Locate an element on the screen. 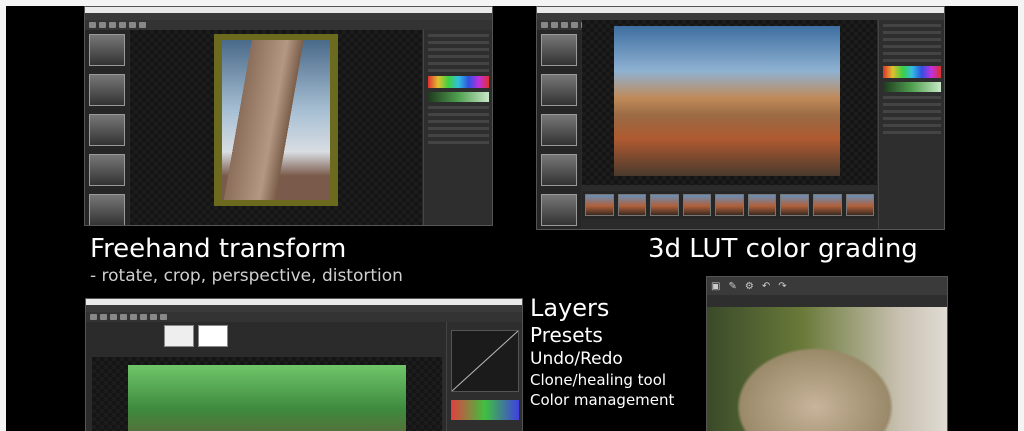 This screenshot has height=431, width=1024. gear-icon: ⚙ is located at coordinates (749, 286).